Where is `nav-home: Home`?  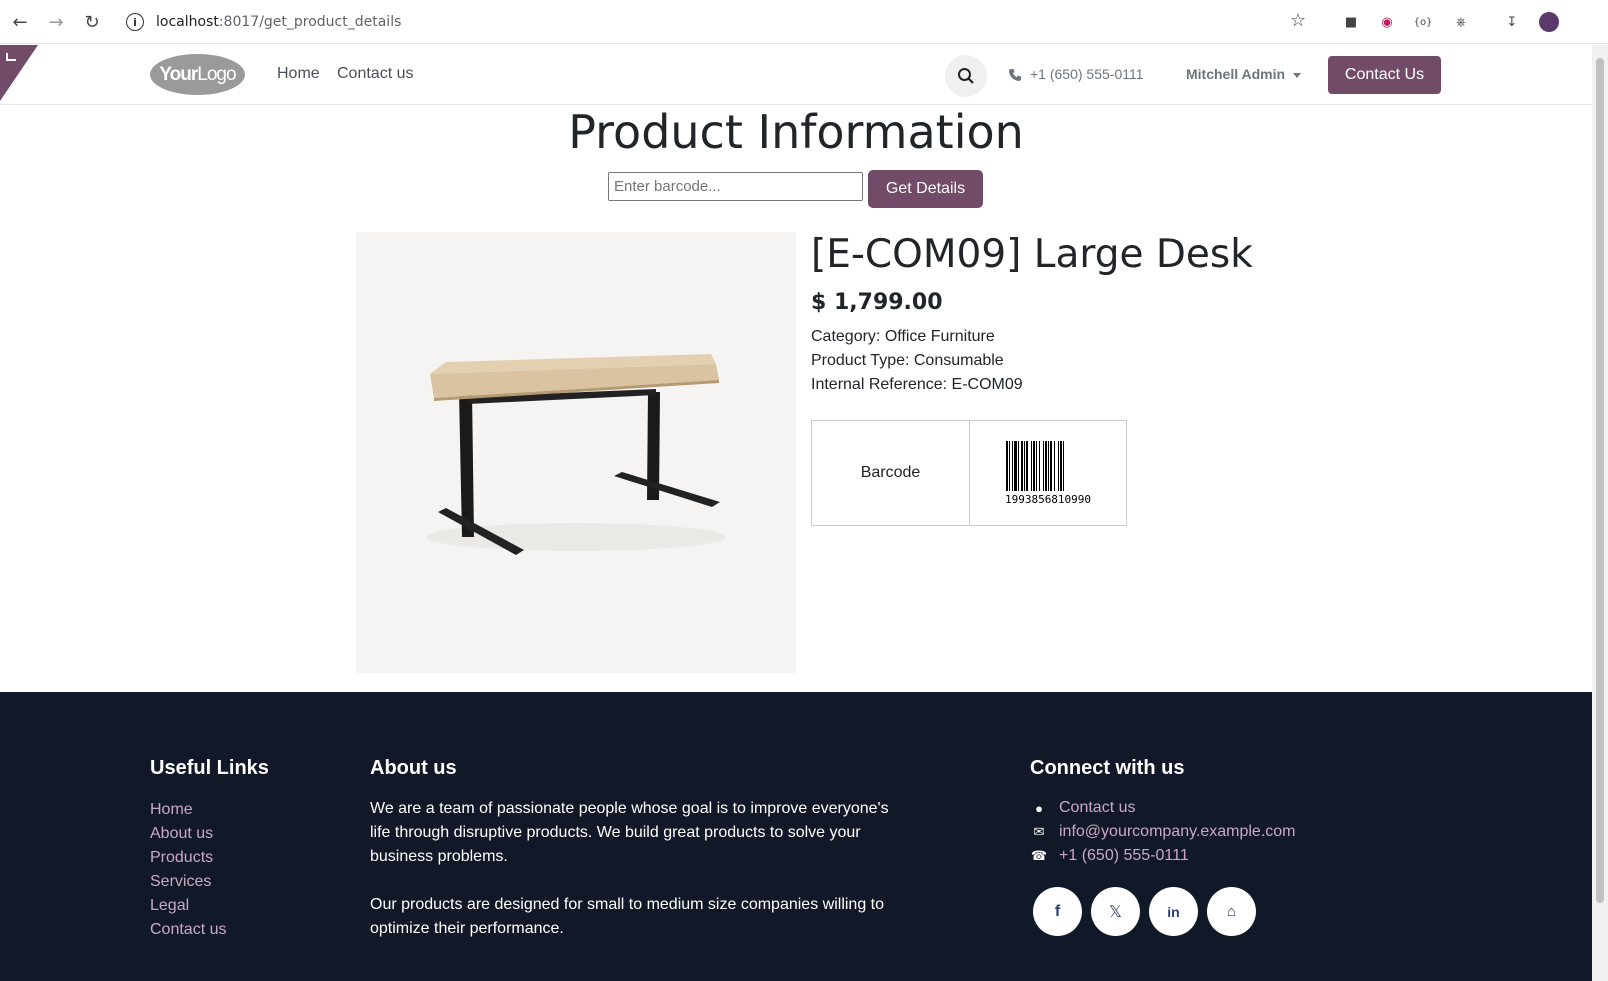 nav-home: Home is located at coordinates (298, 74).